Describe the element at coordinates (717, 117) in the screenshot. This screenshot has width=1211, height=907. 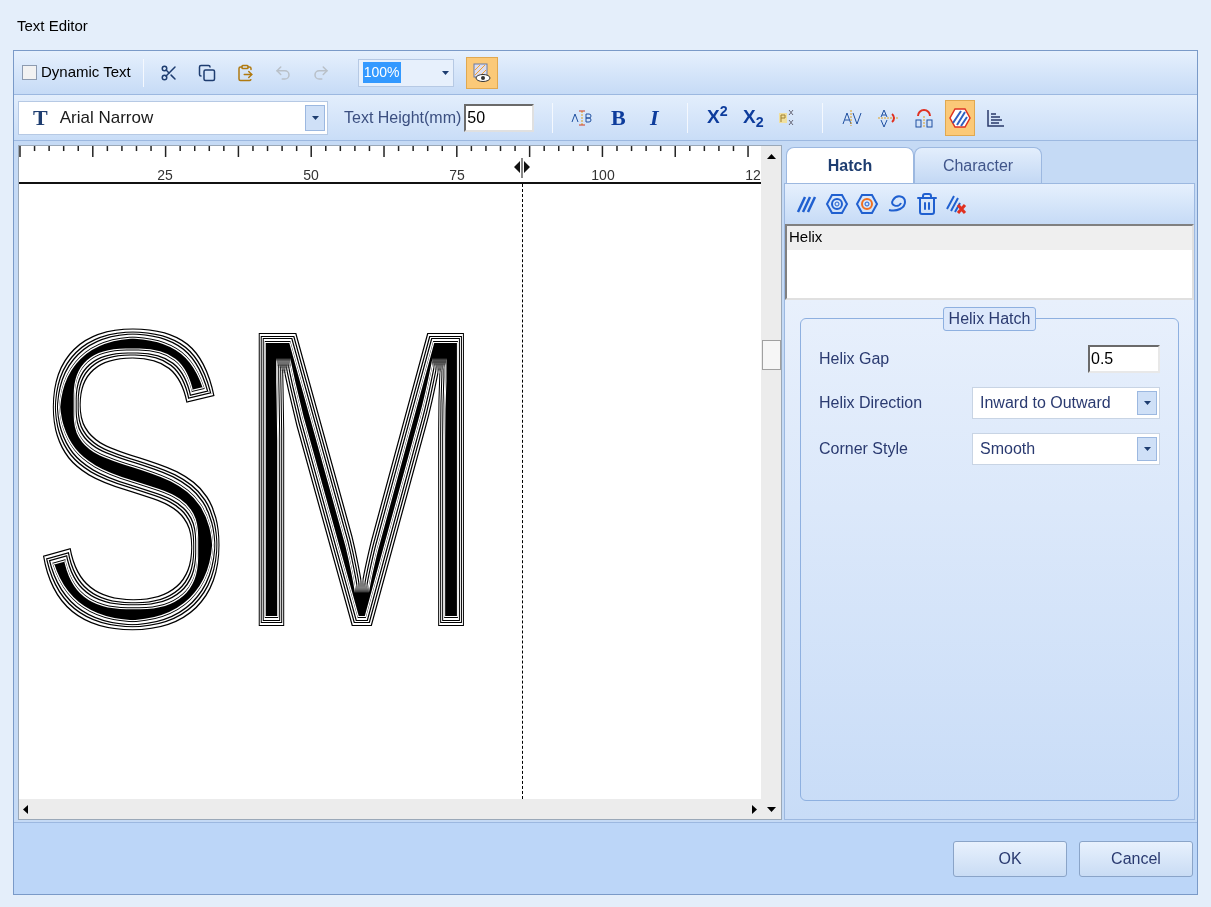
I see `superscript-button: X$^{2}$` at that location.